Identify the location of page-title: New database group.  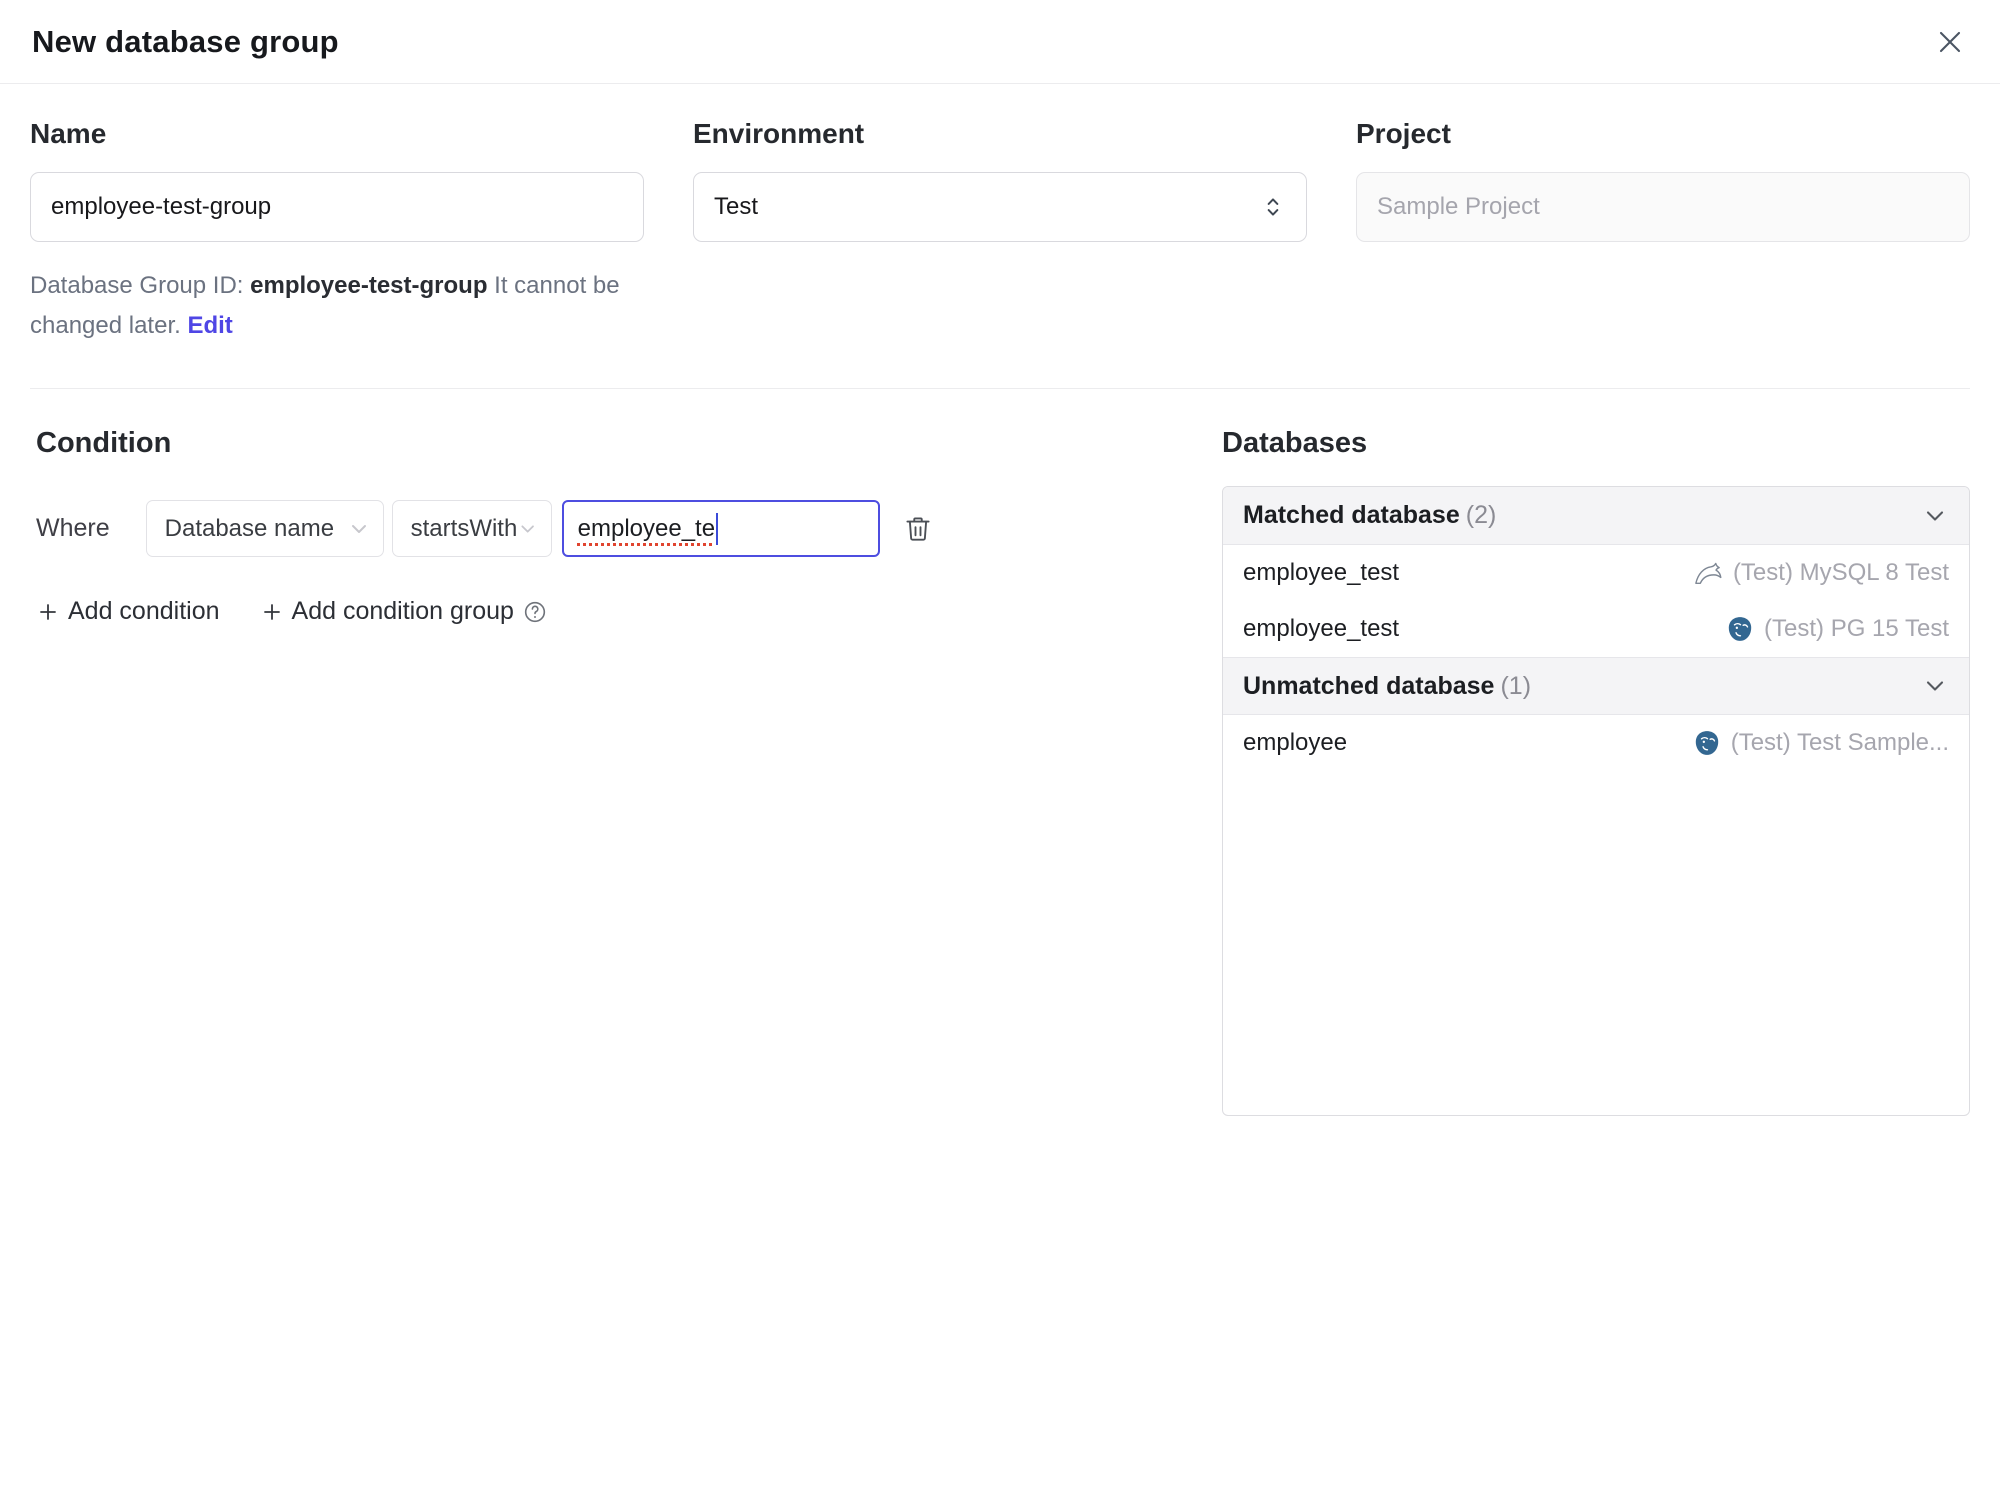
(185, 41).